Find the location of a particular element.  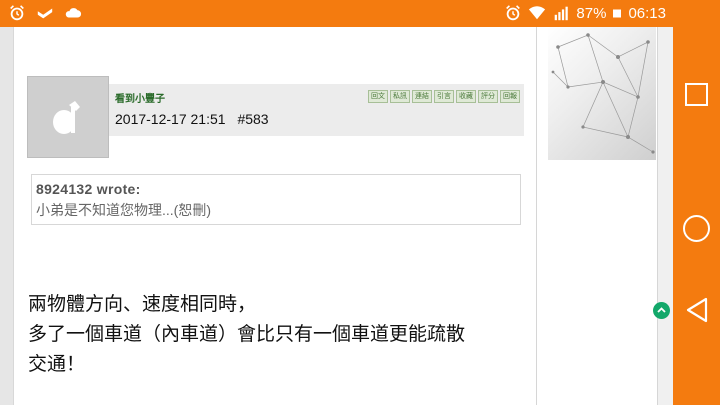

network-pattern-image is located at coordinates (603, 93).